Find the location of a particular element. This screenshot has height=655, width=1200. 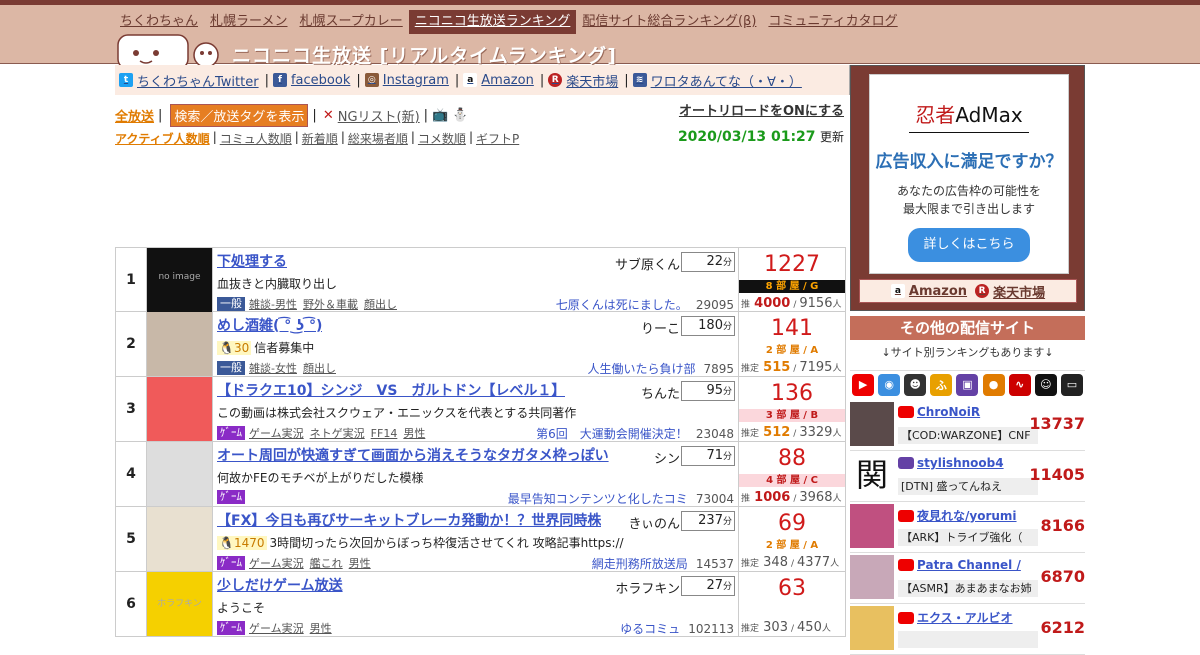

streamer-name: エクス・アルビオ is located at coordinates (955, 617).